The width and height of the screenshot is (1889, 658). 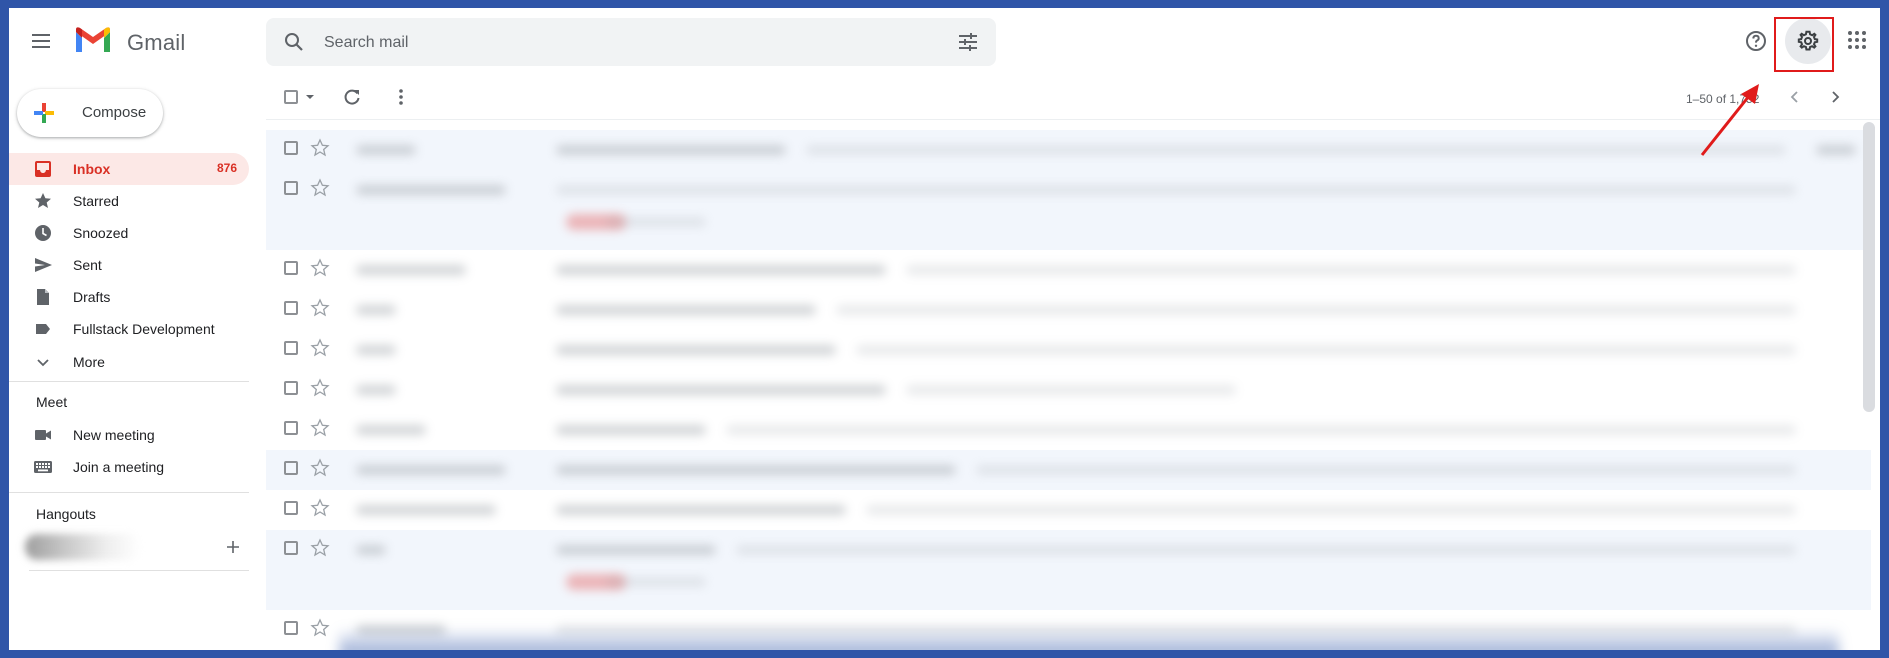 I want to click on sidebar-item-label: Starred, so click(x=96, y=201).